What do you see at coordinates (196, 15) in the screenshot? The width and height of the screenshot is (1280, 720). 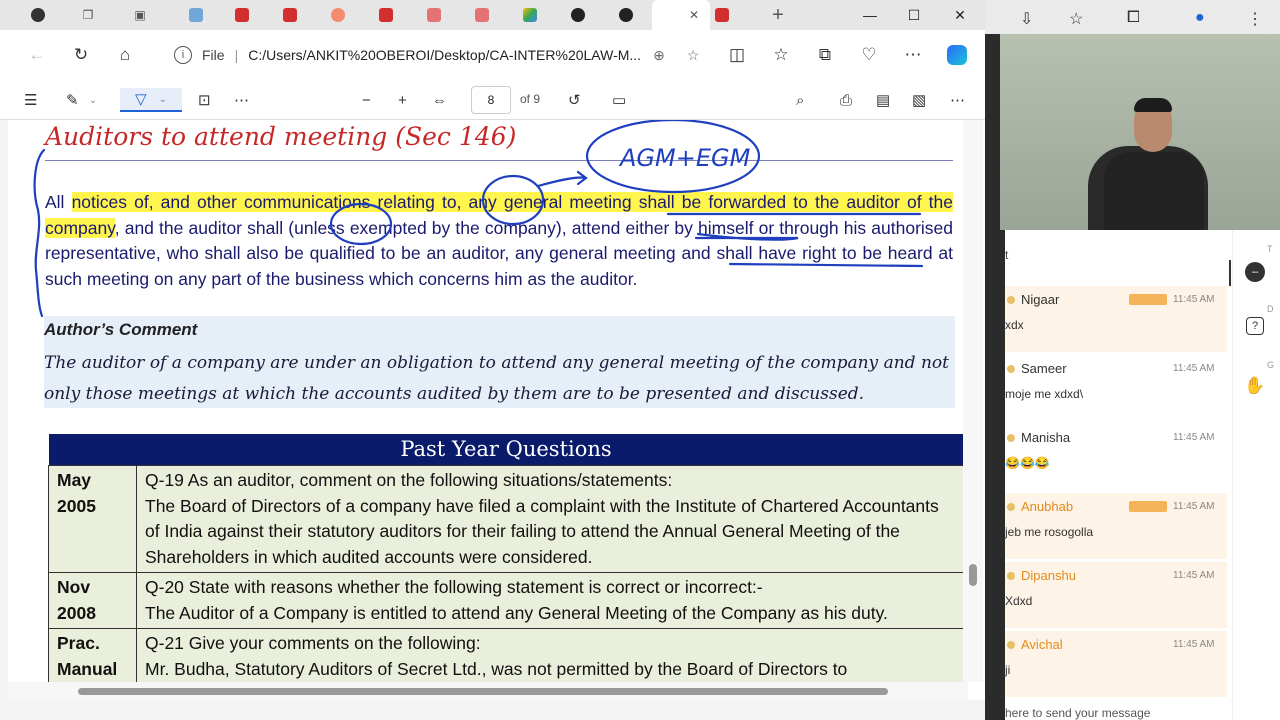 I see `tab-blue` at bounding box center [196, 15].